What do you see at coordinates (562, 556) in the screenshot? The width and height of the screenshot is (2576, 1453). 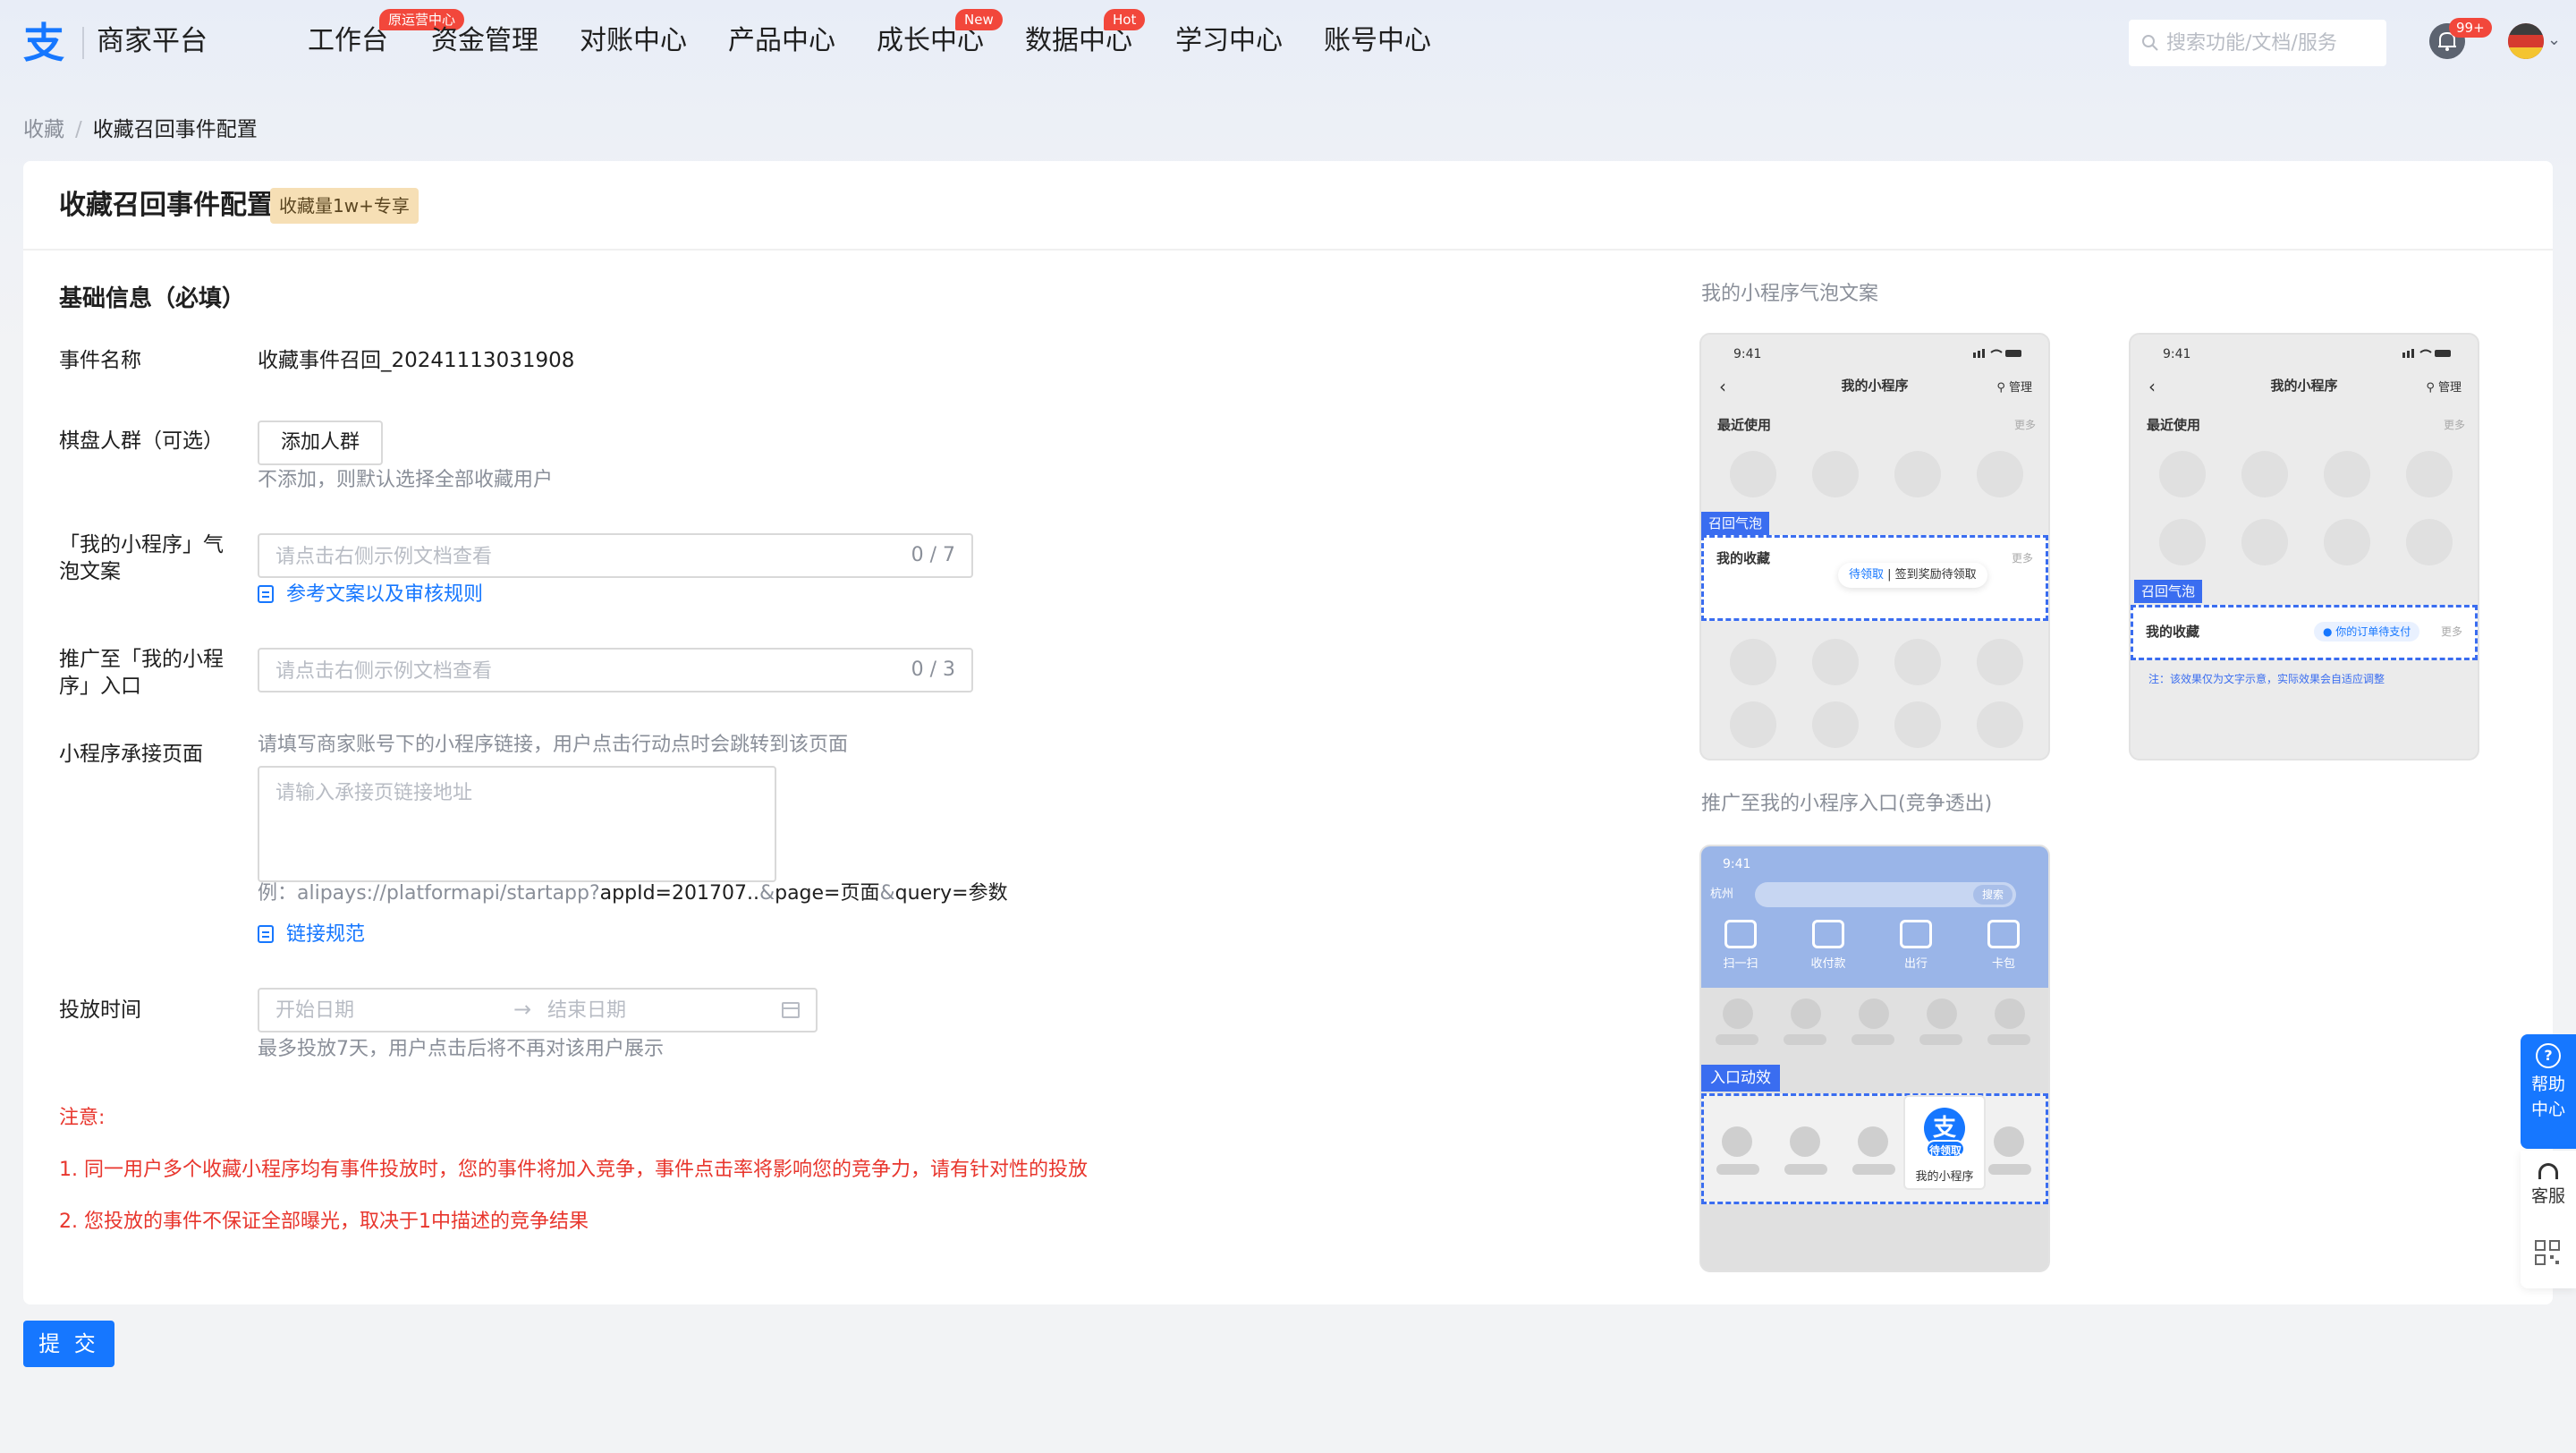 I see `bubble-copy-input` at bounding box center [562, 556].